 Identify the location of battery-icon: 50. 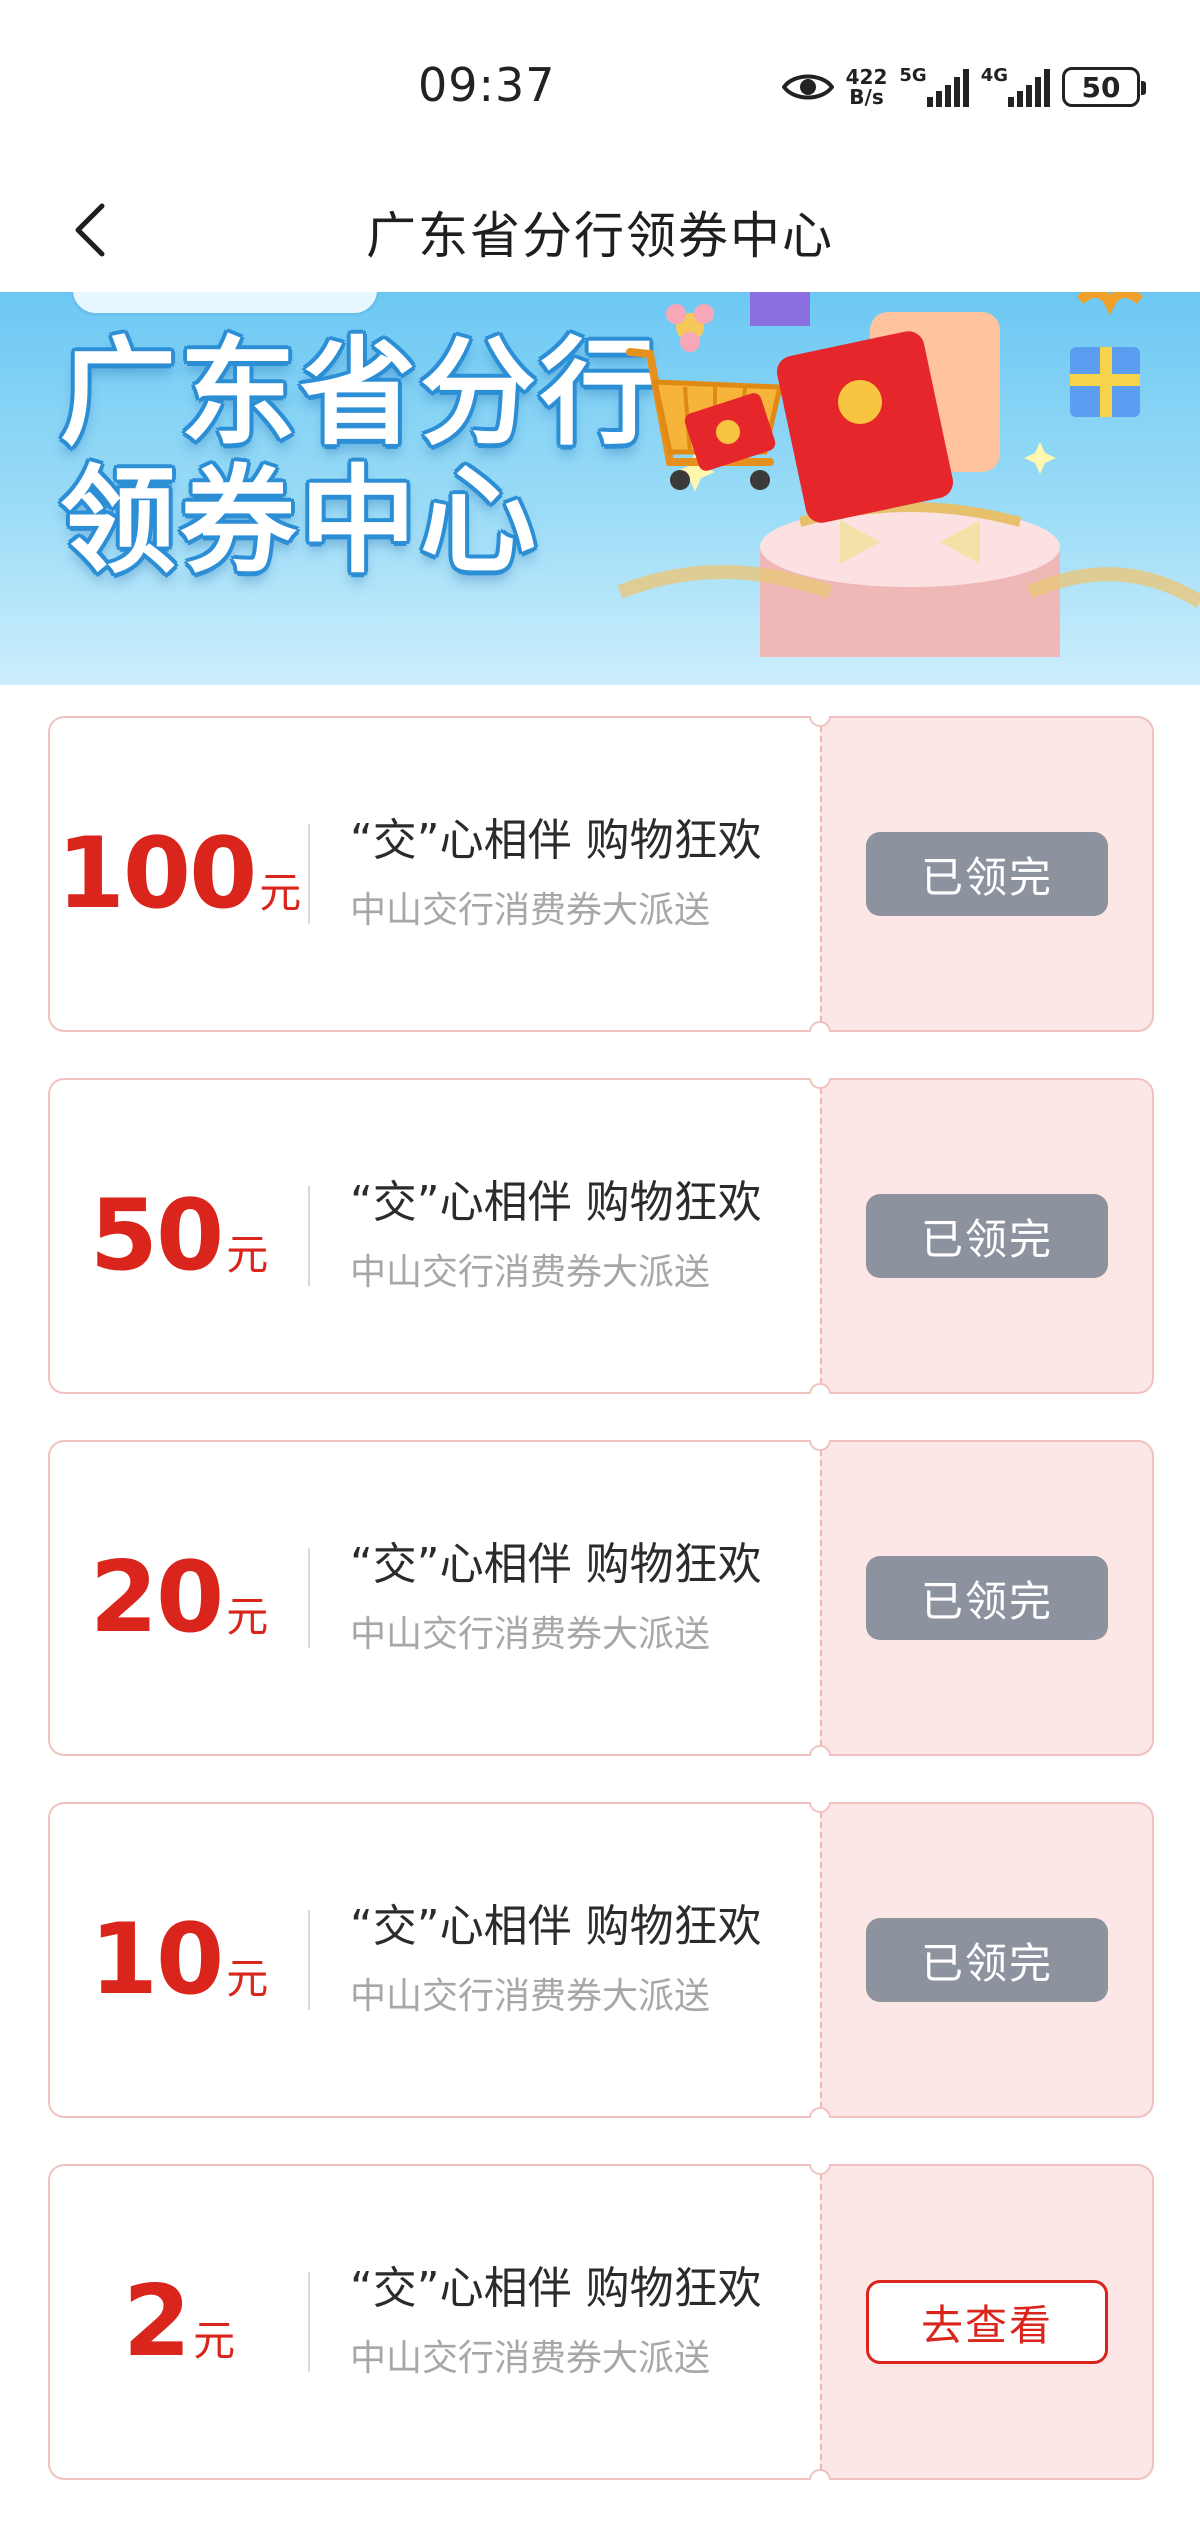
(1104, 87).